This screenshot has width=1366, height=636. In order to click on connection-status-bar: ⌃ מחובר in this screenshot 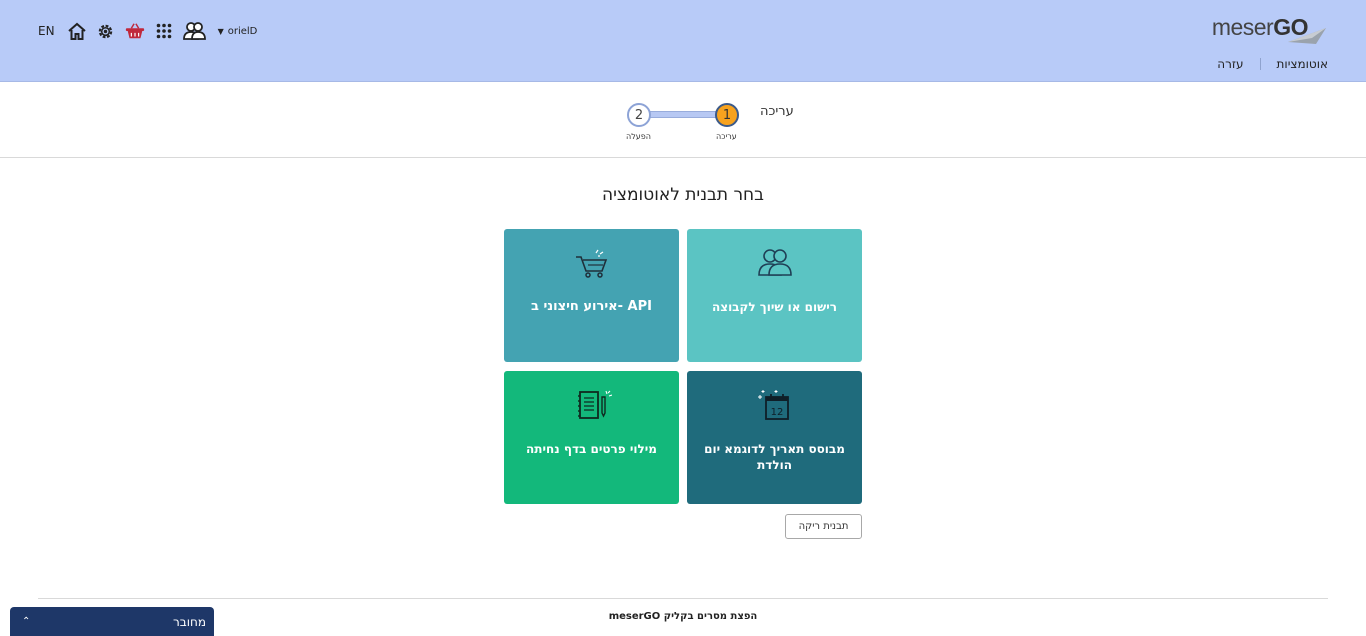, I will do `click(112, 621)`.